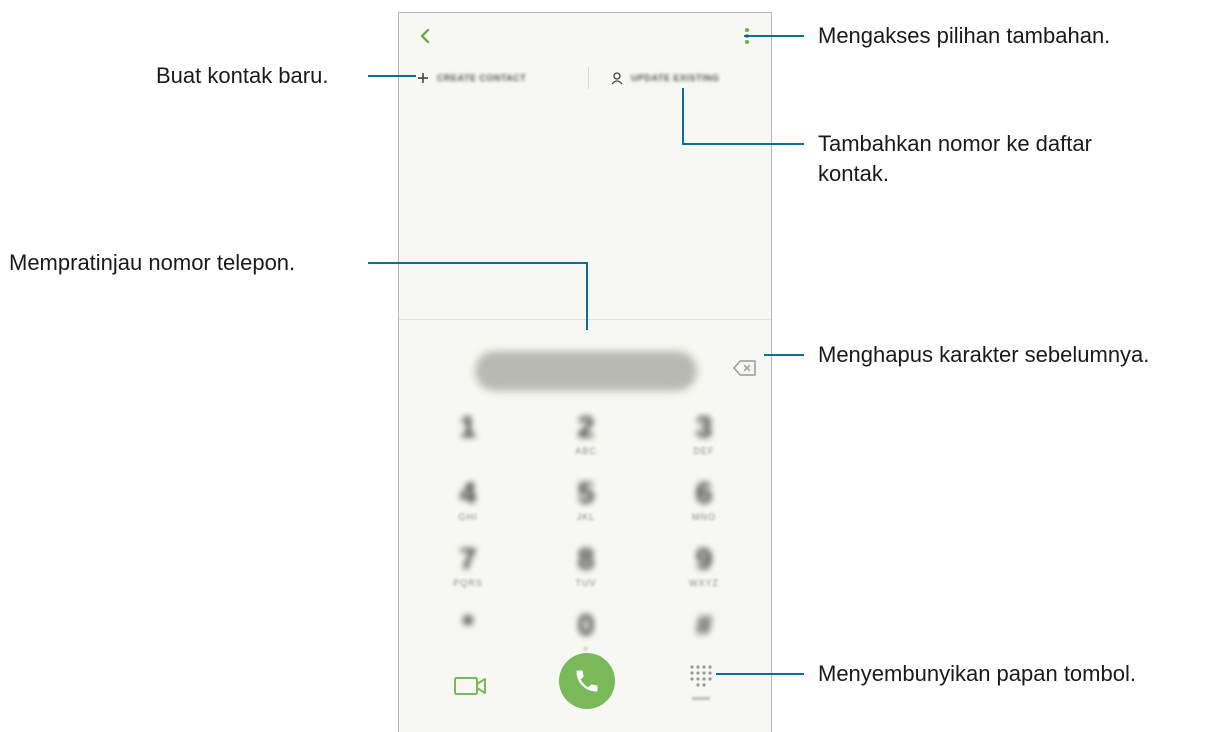 This screenshot has width=1211, height=732. I want to click on key-letters: MNO, so click(704, 516).